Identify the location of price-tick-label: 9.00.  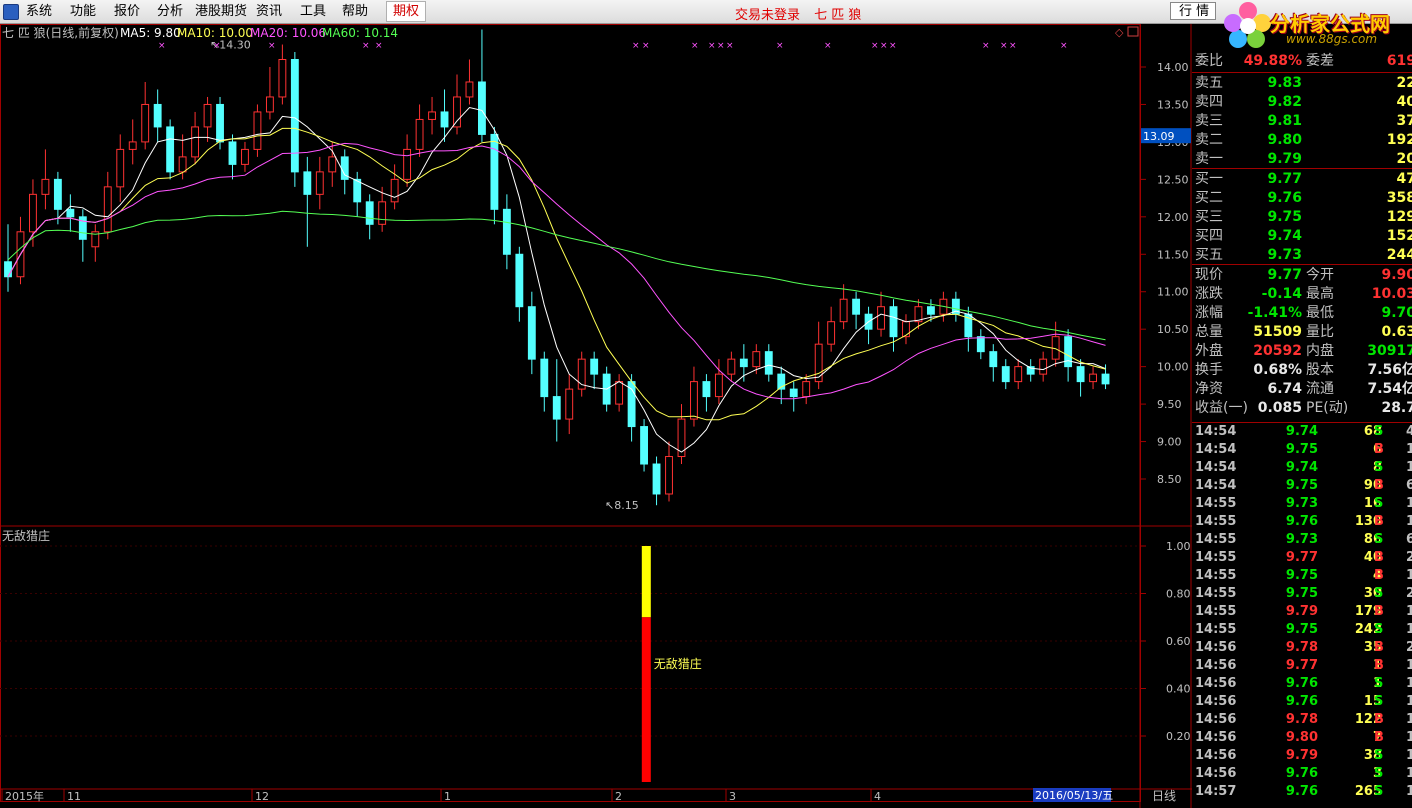
(1169, 442).